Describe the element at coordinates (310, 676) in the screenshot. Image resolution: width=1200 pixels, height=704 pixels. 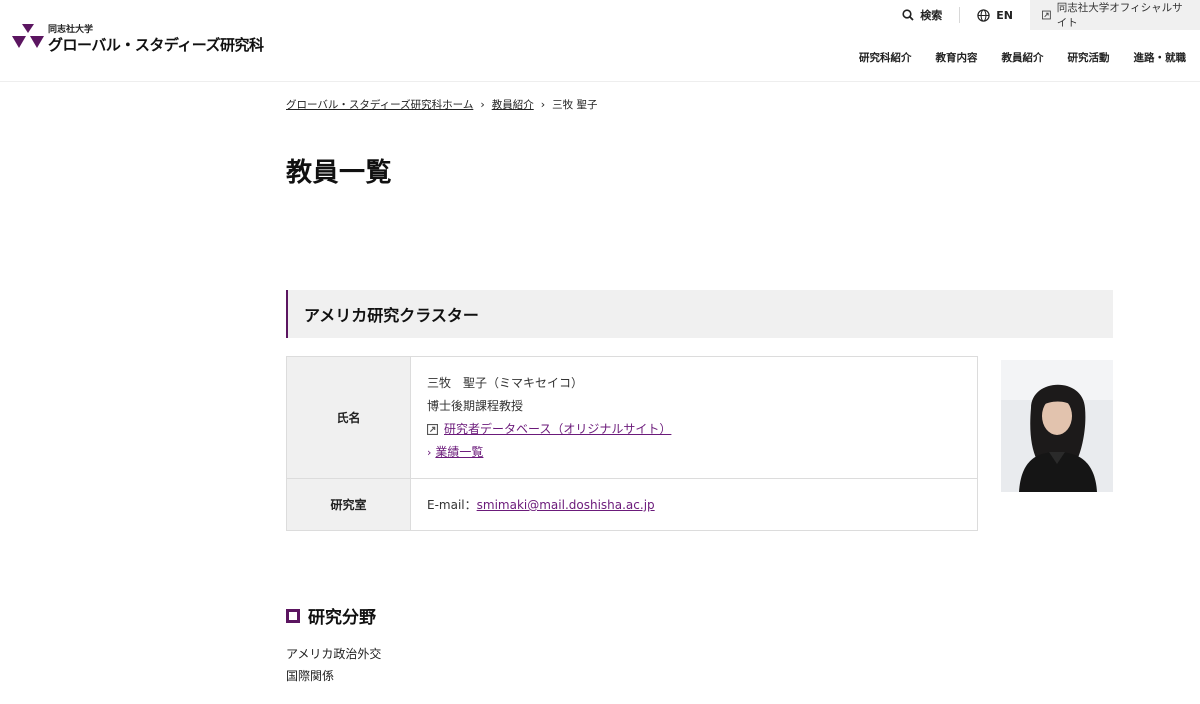
I see `list-item: 国際関係` at that location.